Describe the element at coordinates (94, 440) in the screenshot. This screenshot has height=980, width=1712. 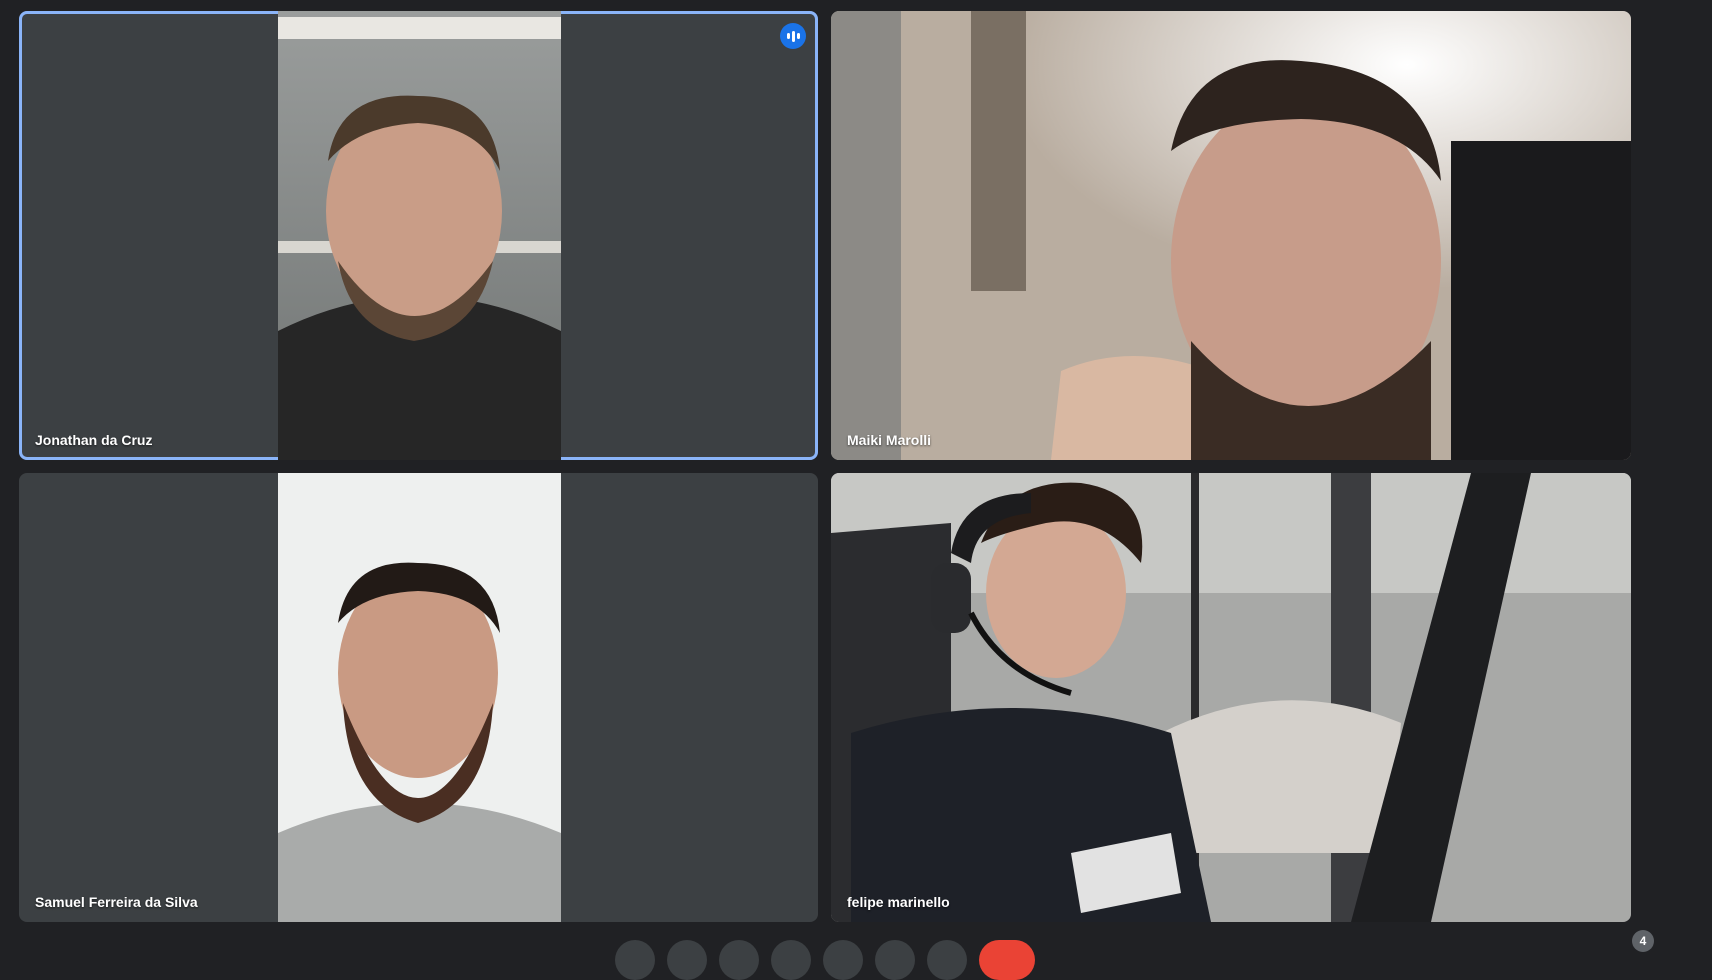
I see `participant-name: Jonathan da Cruz` at that location.